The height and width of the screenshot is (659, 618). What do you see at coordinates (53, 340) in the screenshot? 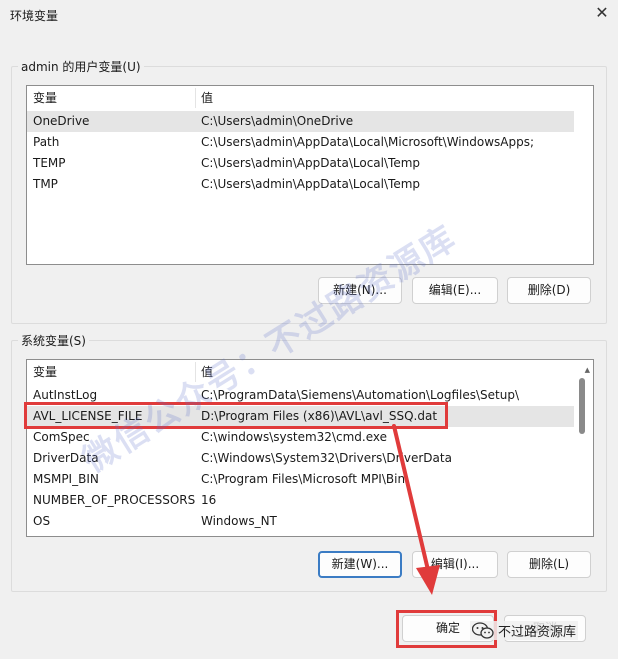
I see `system-variables-label: 系统变量(S)` at bounding box center [53, 340].